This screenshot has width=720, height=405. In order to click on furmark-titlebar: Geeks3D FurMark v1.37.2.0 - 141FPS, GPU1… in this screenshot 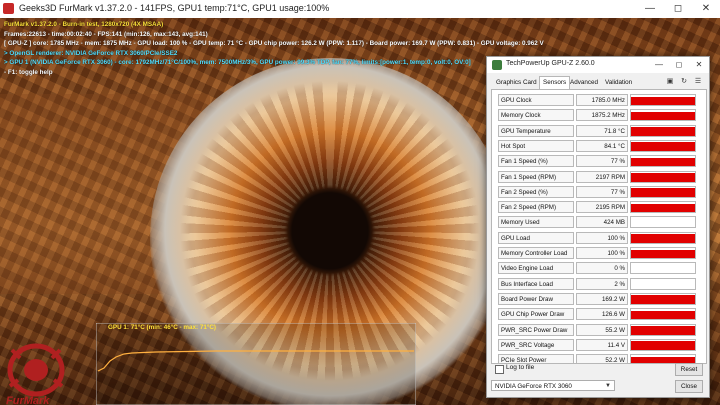, I will do `click(360, 9)`.